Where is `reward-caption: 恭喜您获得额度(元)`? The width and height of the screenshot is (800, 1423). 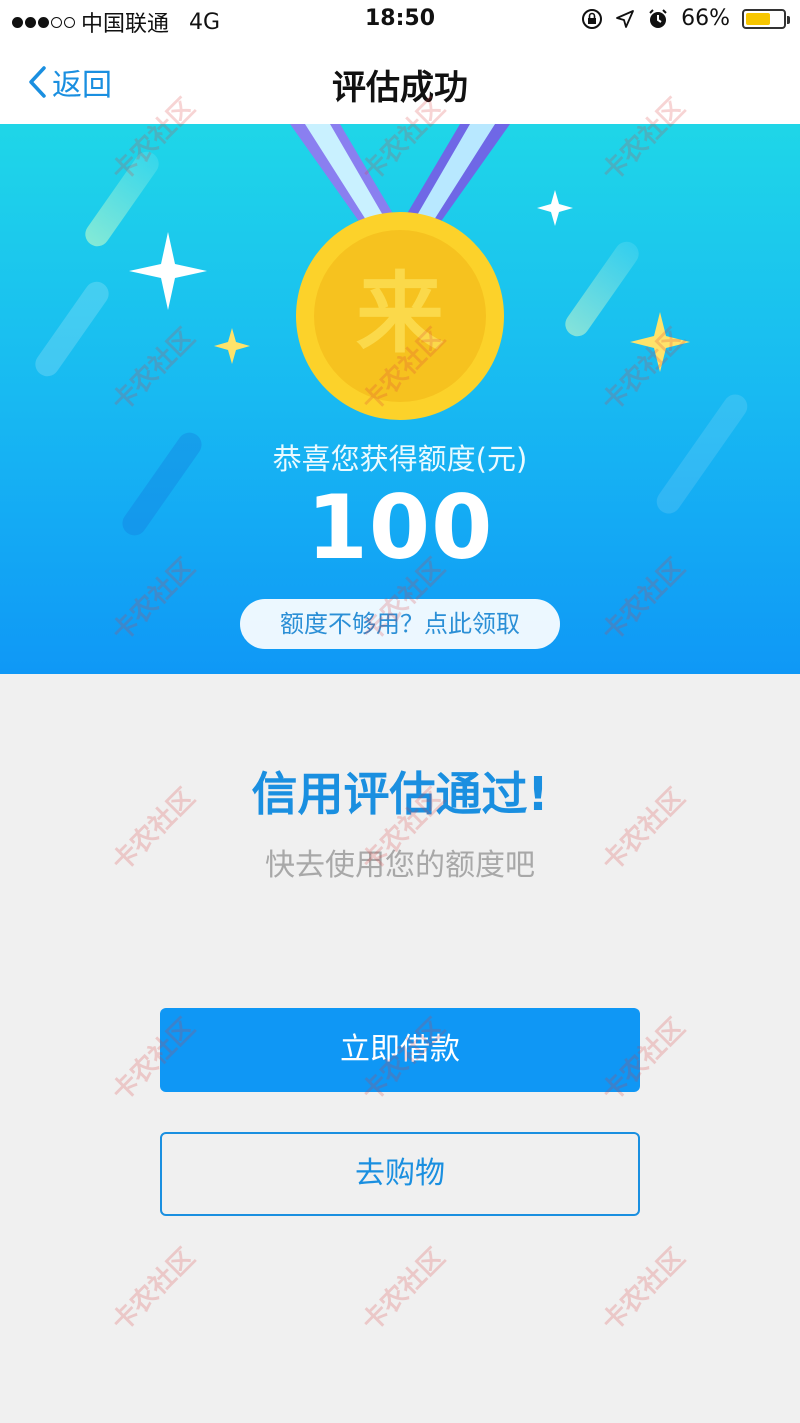 reward-caption: 恭喜您获得额度(元) is located at coordinates (400, 459).